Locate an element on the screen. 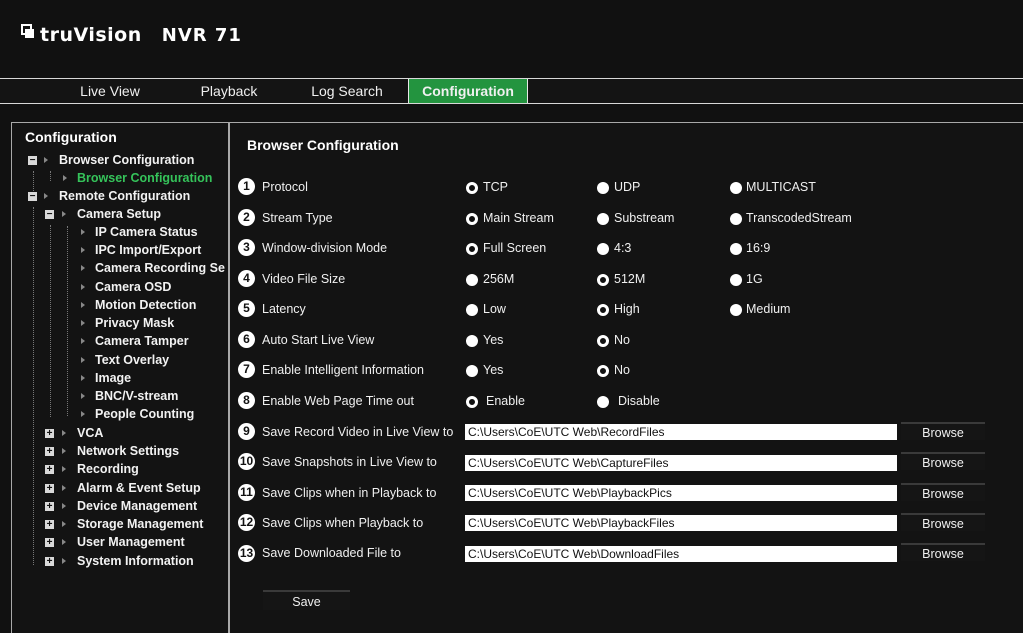 The height and width of the screenshot is (633, 1023). stream-type-transcoded-radio is located at coordinates (736, 219).